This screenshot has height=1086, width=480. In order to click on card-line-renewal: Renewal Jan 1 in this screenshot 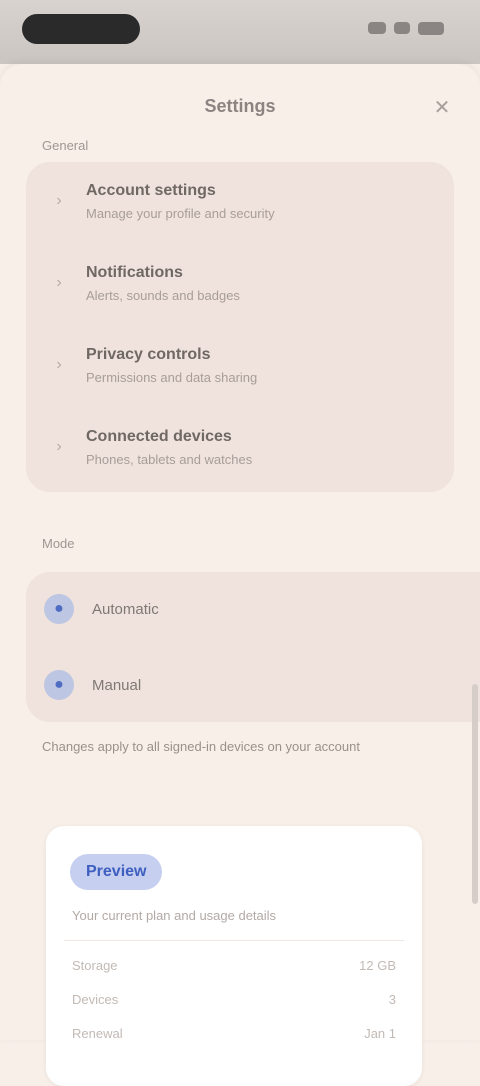, I will do `click(234, 1036)`.